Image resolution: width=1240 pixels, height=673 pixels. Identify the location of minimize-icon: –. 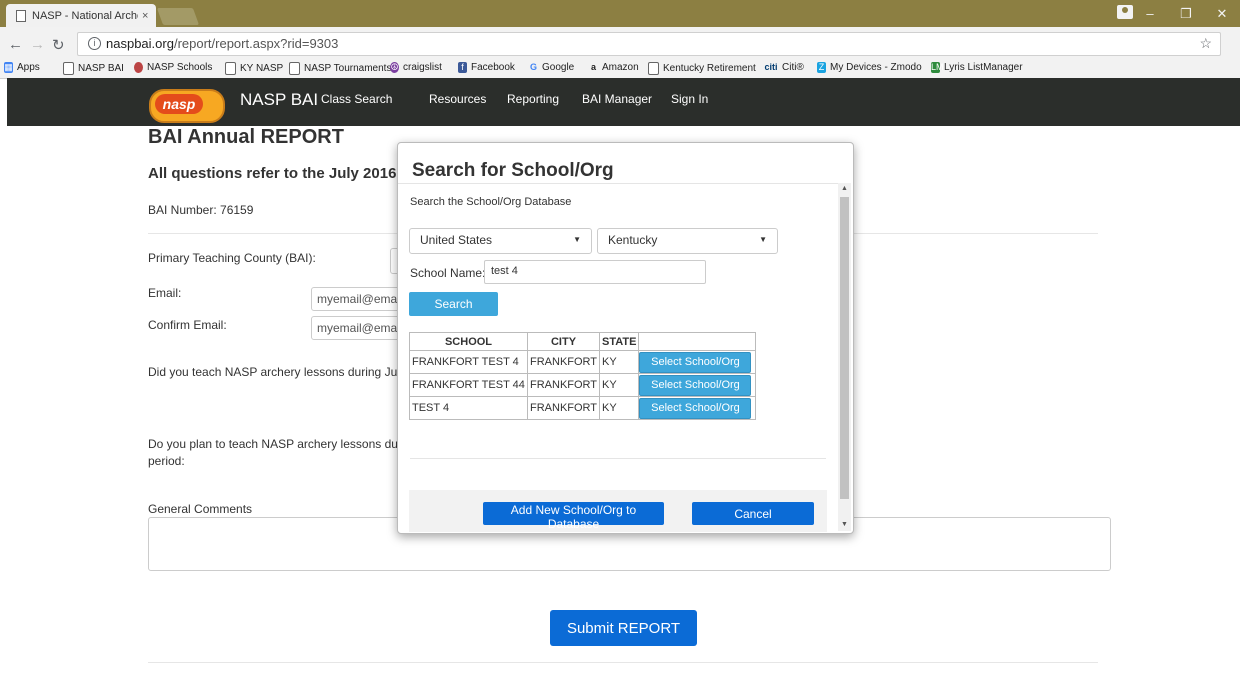
(1150, 13).